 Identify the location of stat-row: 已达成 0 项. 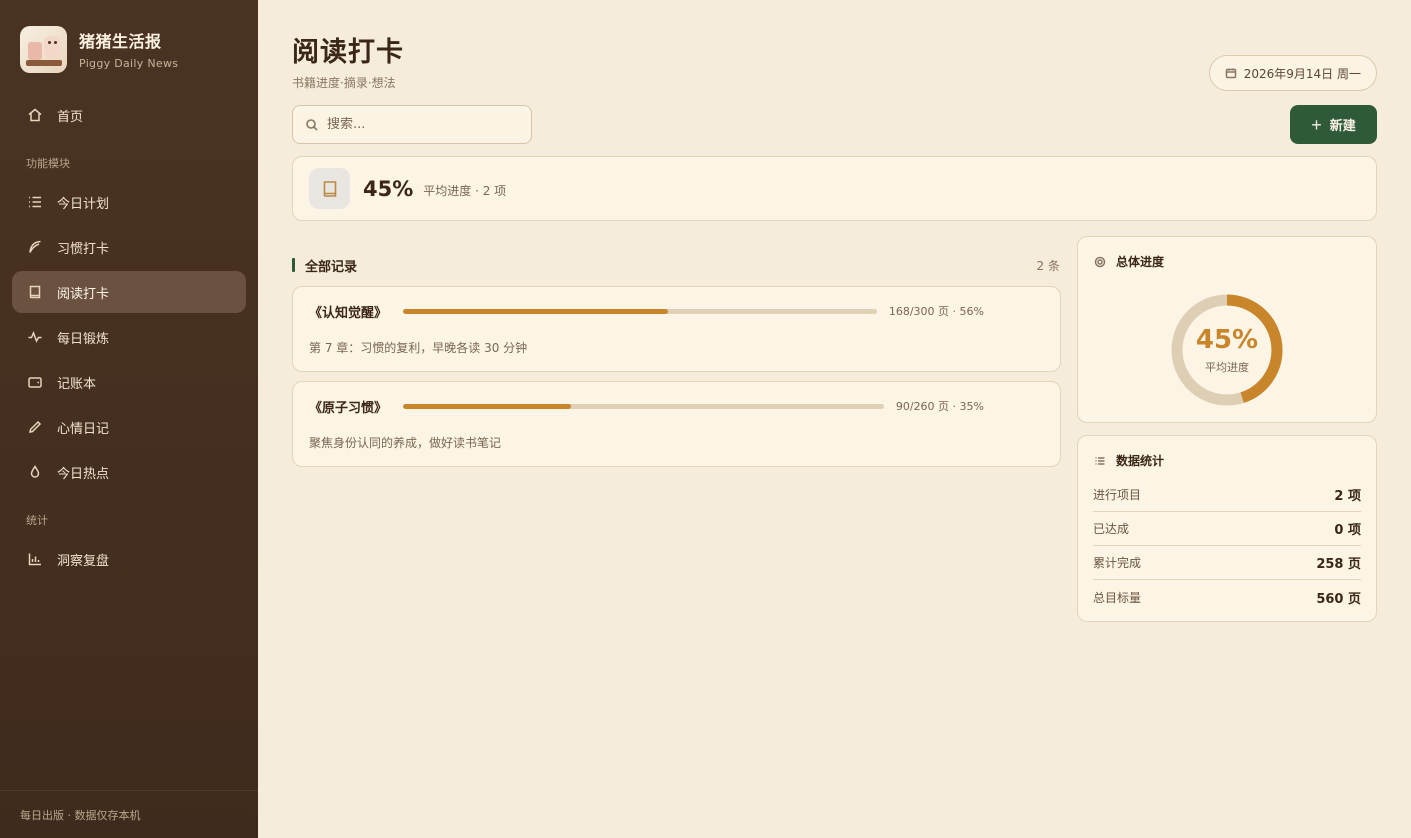
(1227, 529).